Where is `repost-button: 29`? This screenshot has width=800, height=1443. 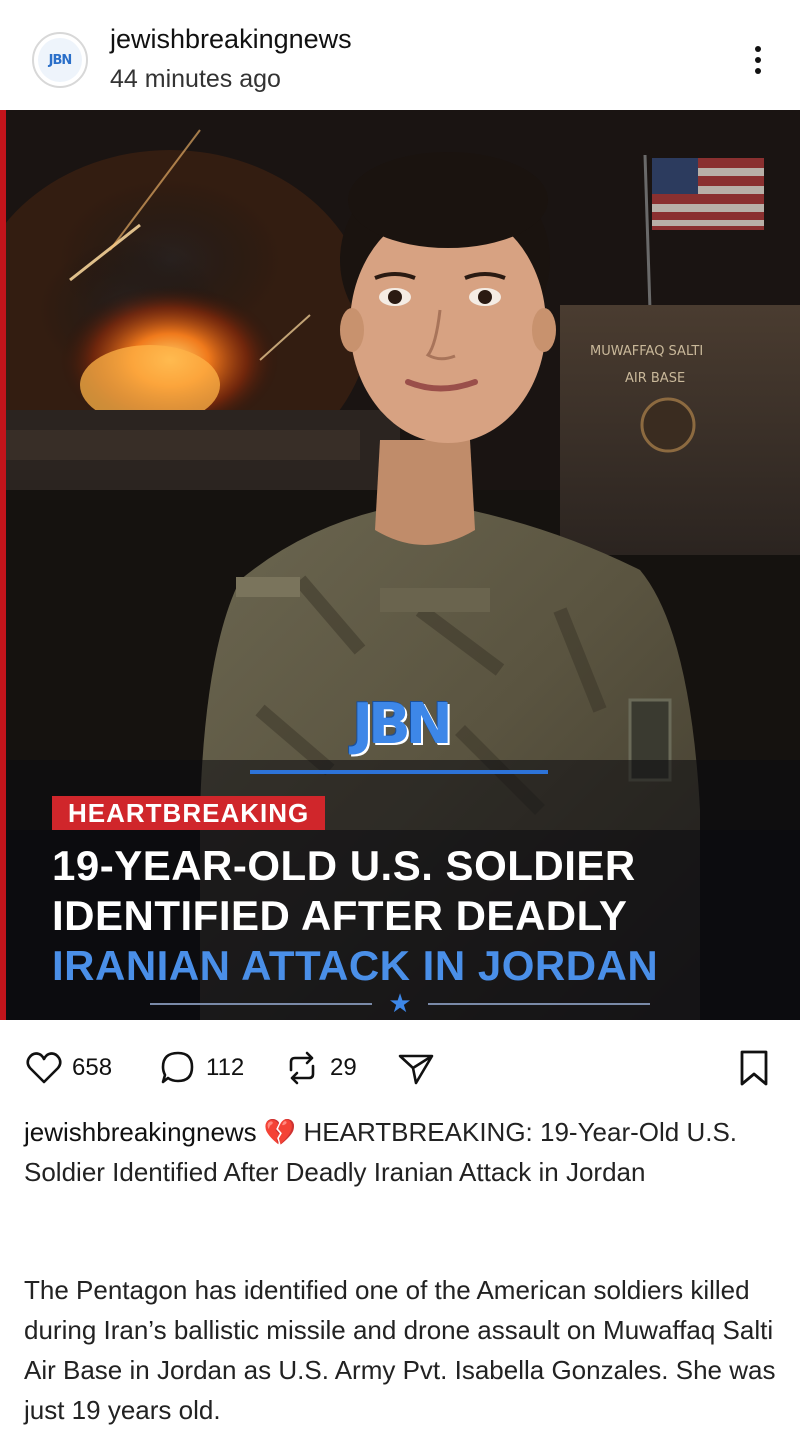 repost-button: 29 is located at coordinates (319, 1068).